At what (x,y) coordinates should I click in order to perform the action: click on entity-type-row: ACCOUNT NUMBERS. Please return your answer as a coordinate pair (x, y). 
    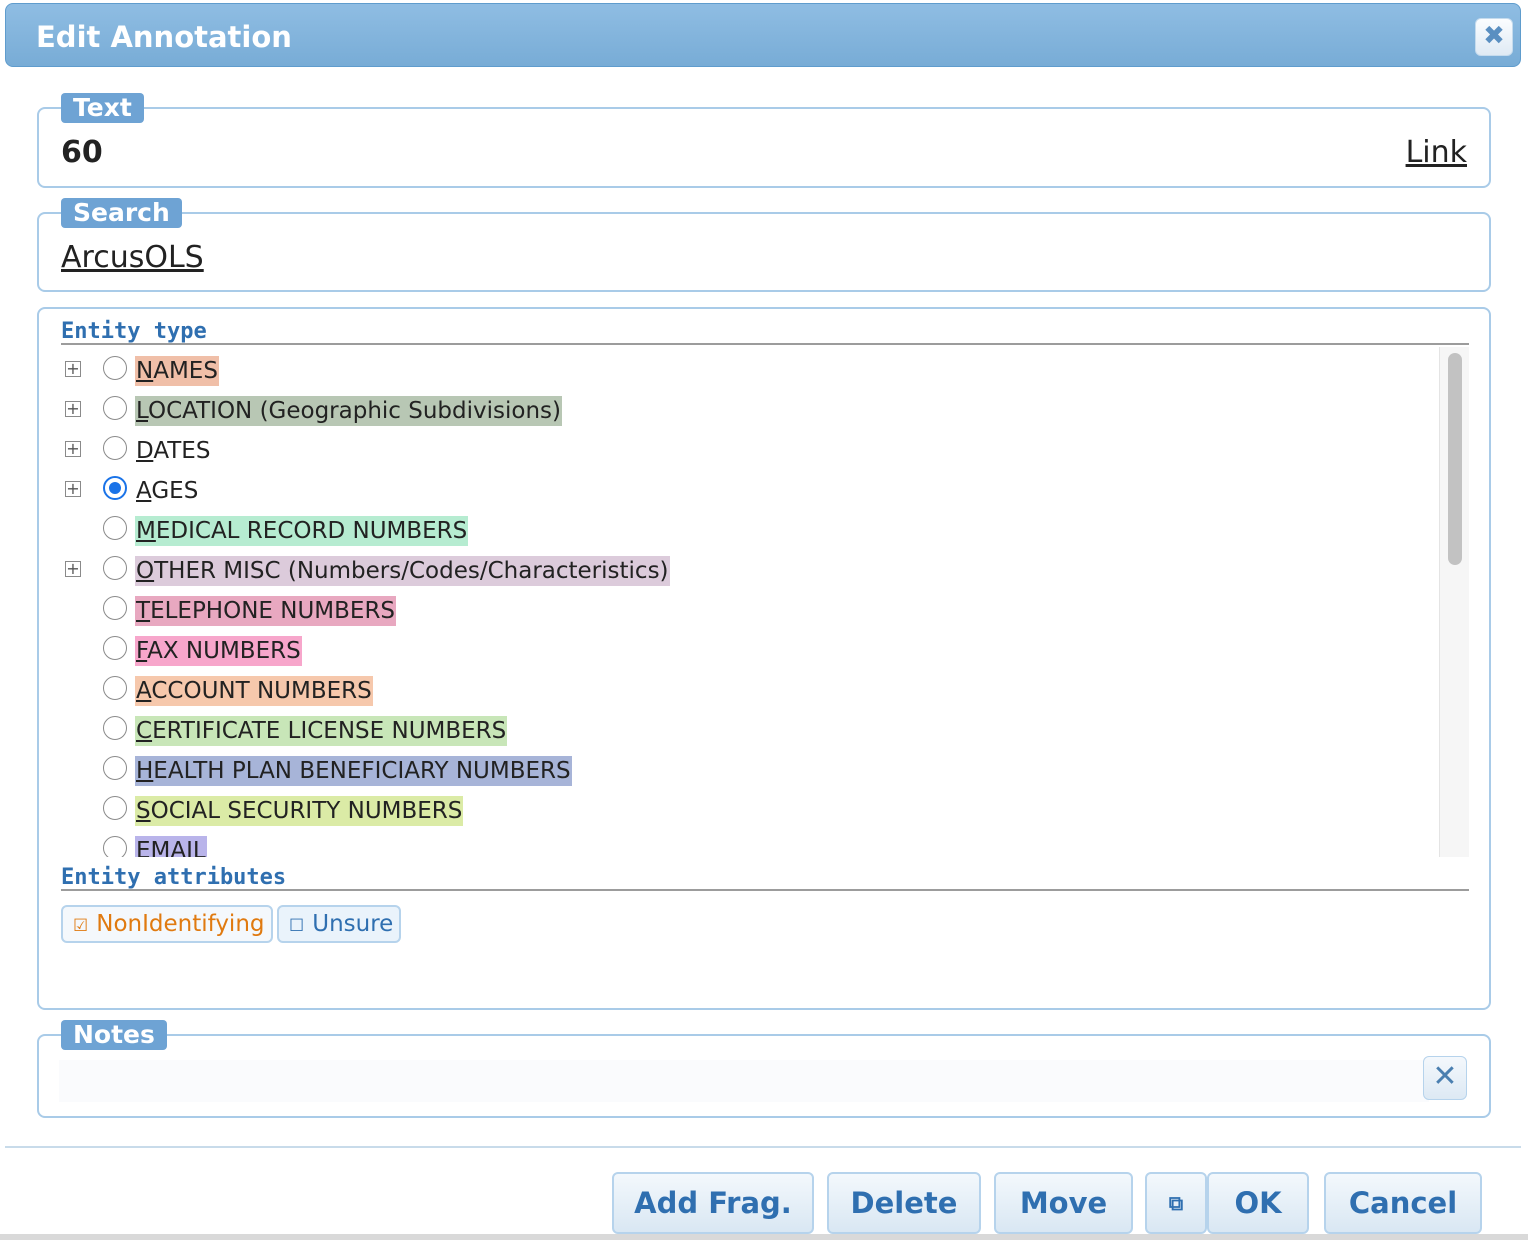
    Looking at the image, I should click on (746, 689).